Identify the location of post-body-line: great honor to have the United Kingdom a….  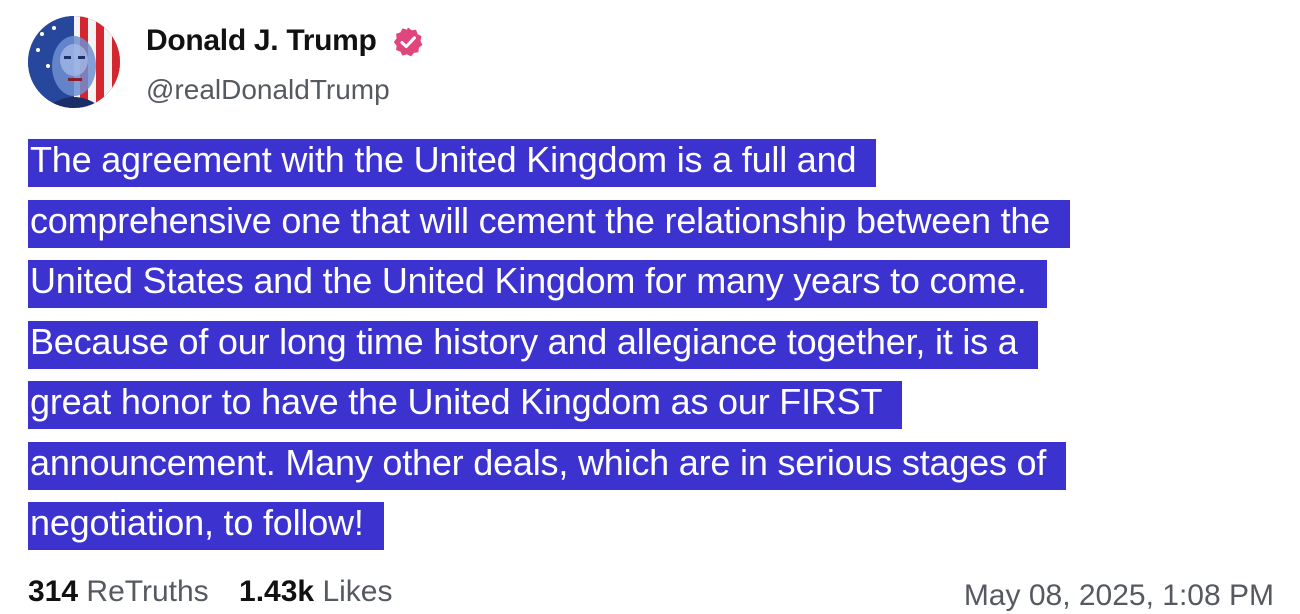
(653, 402).